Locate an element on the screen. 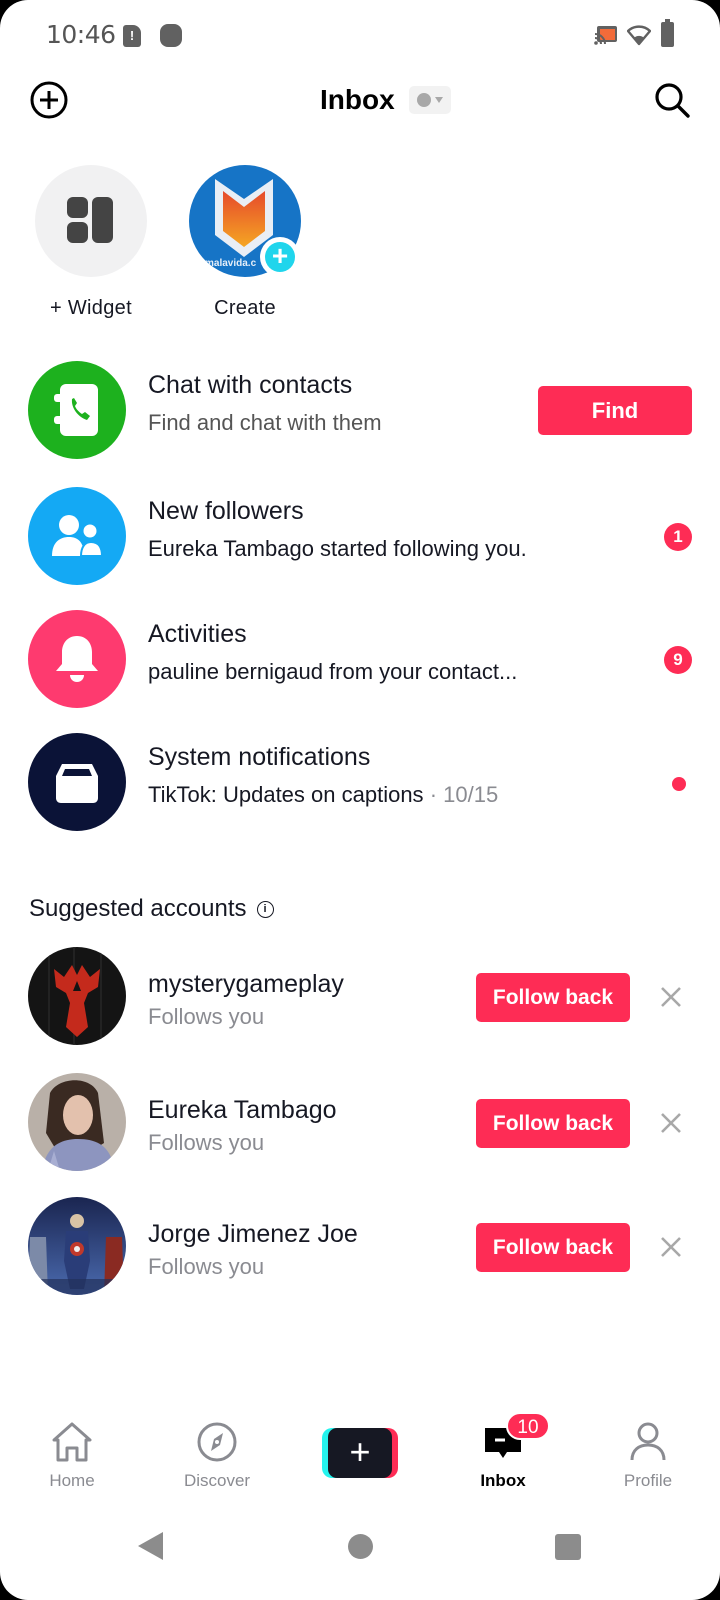 The width and height of the screenshot is (720, 1600). row-subtitle: TikTok: Updates on captions · 10/15 is located at coordinates (323, 795).